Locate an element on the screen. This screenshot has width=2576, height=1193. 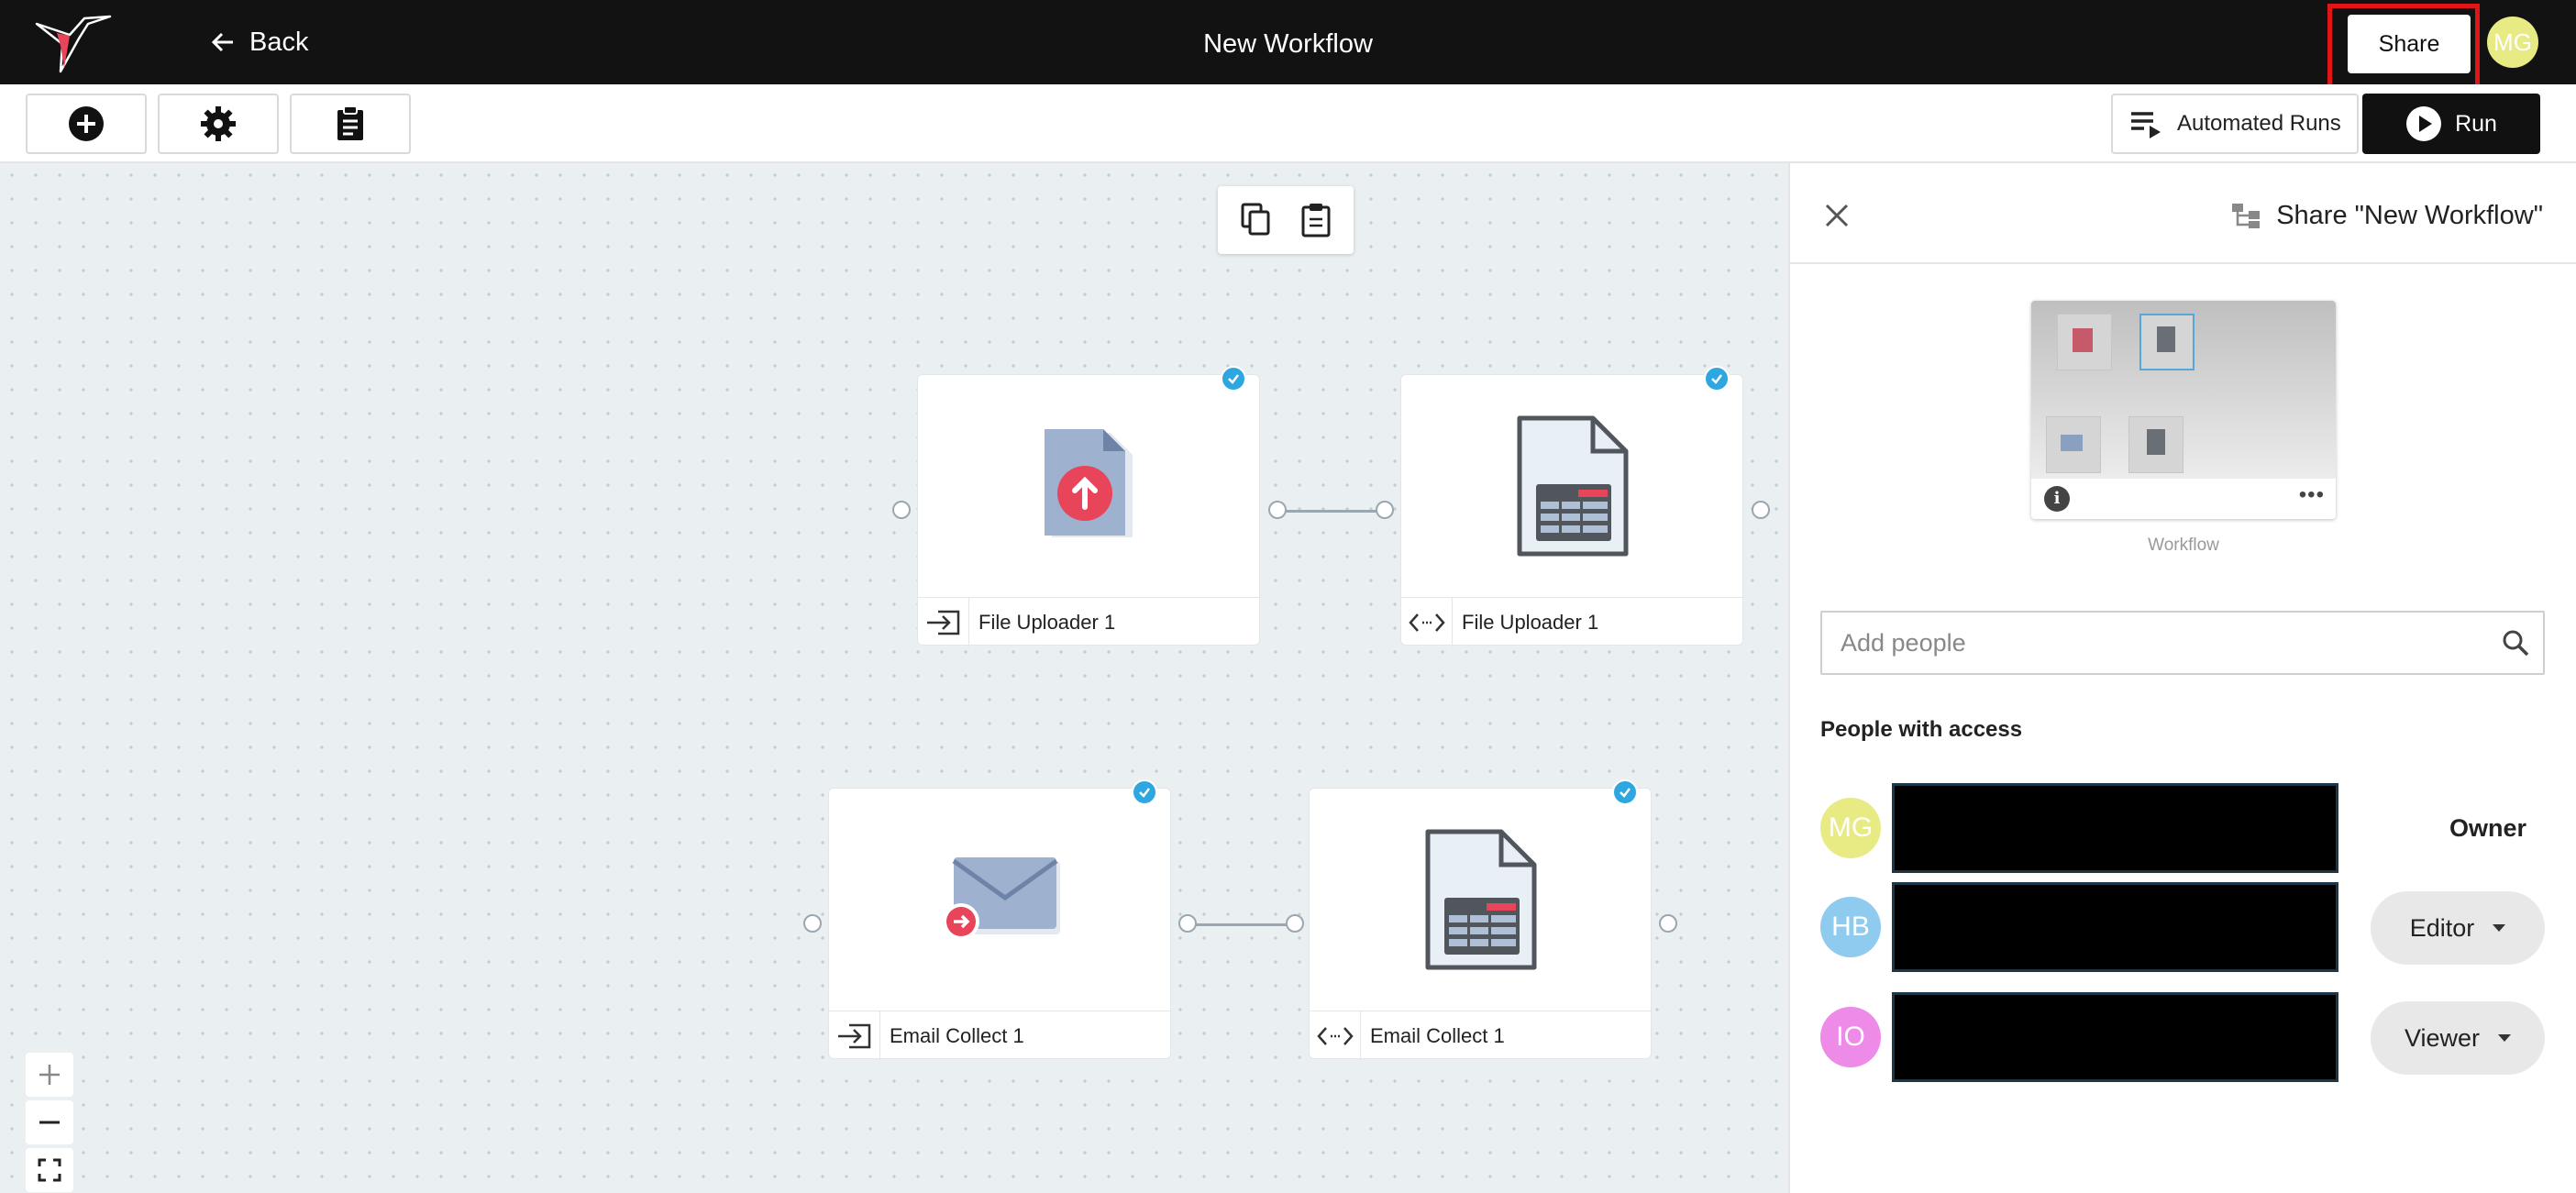
more-options-icon: ••• is located at coordinates (2312, 495).